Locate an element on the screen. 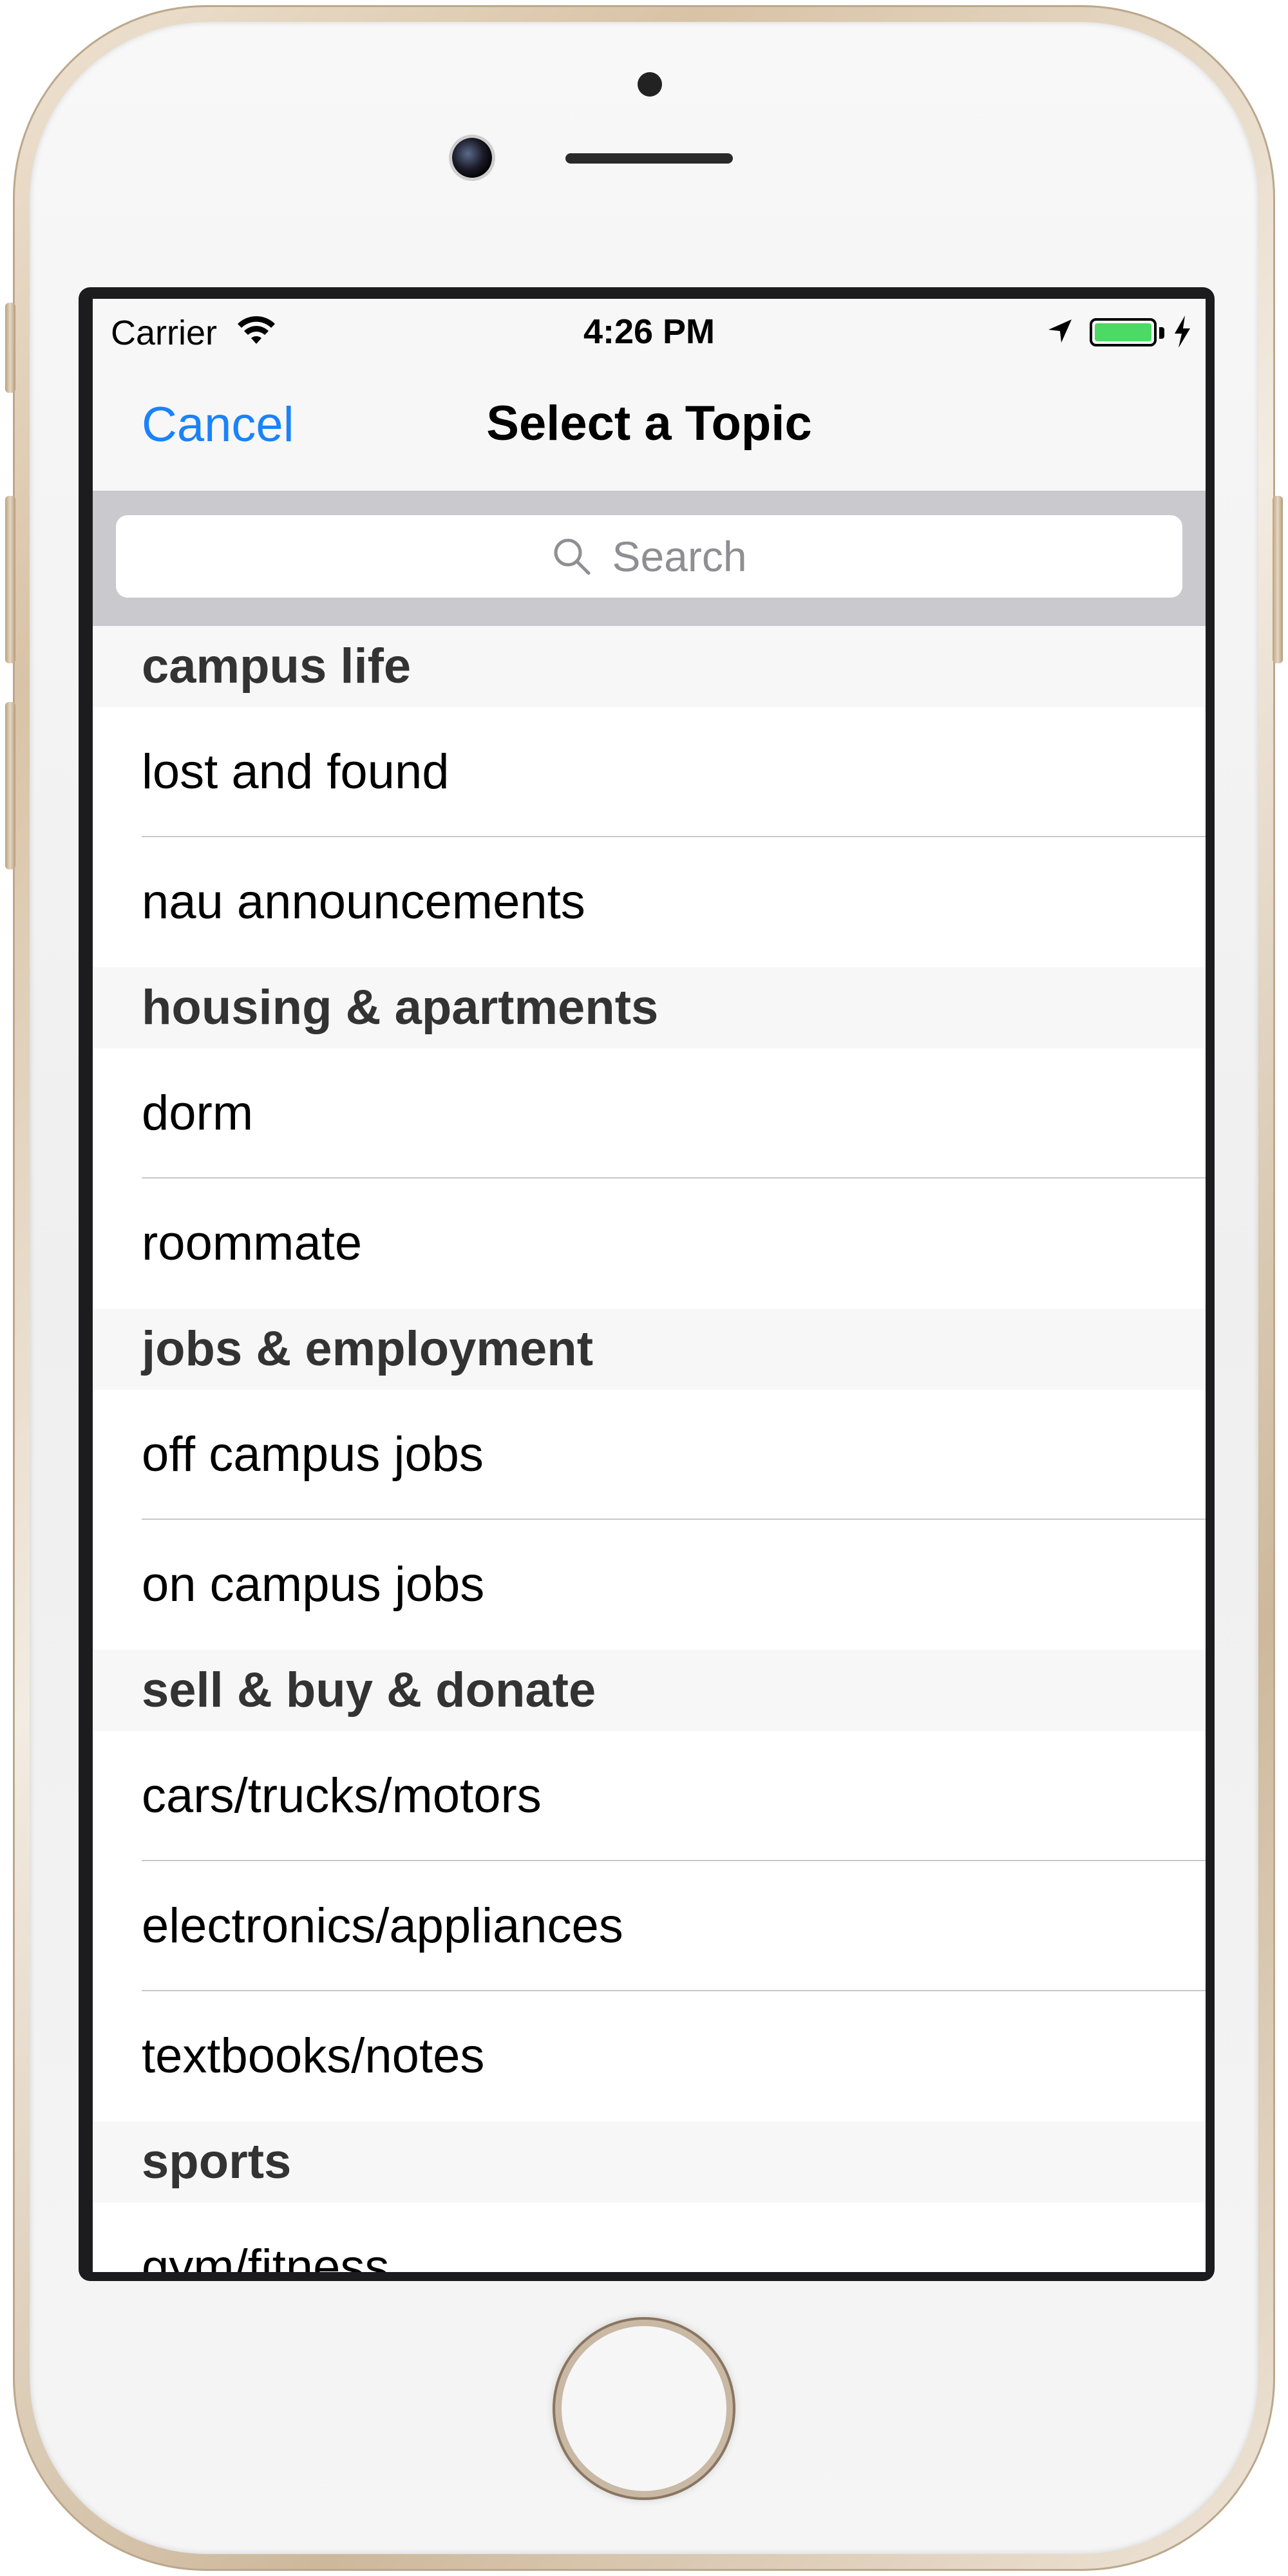 Image resolution: width=1288 pixels, height=2576 pixels. section-header-sell-buy-donate: sell & buy & donate is located at coordinates (650, 1690).